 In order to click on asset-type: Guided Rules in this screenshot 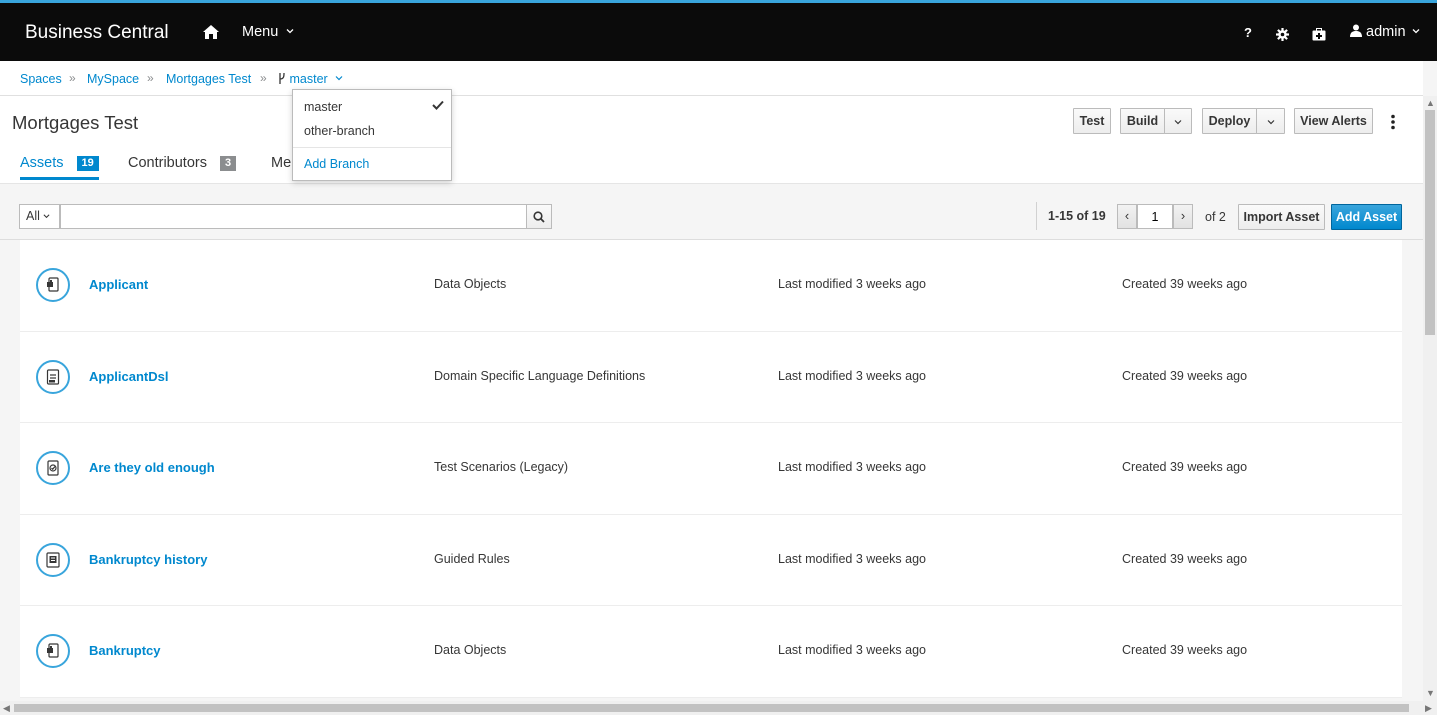, I will do `click(472, 558)`.